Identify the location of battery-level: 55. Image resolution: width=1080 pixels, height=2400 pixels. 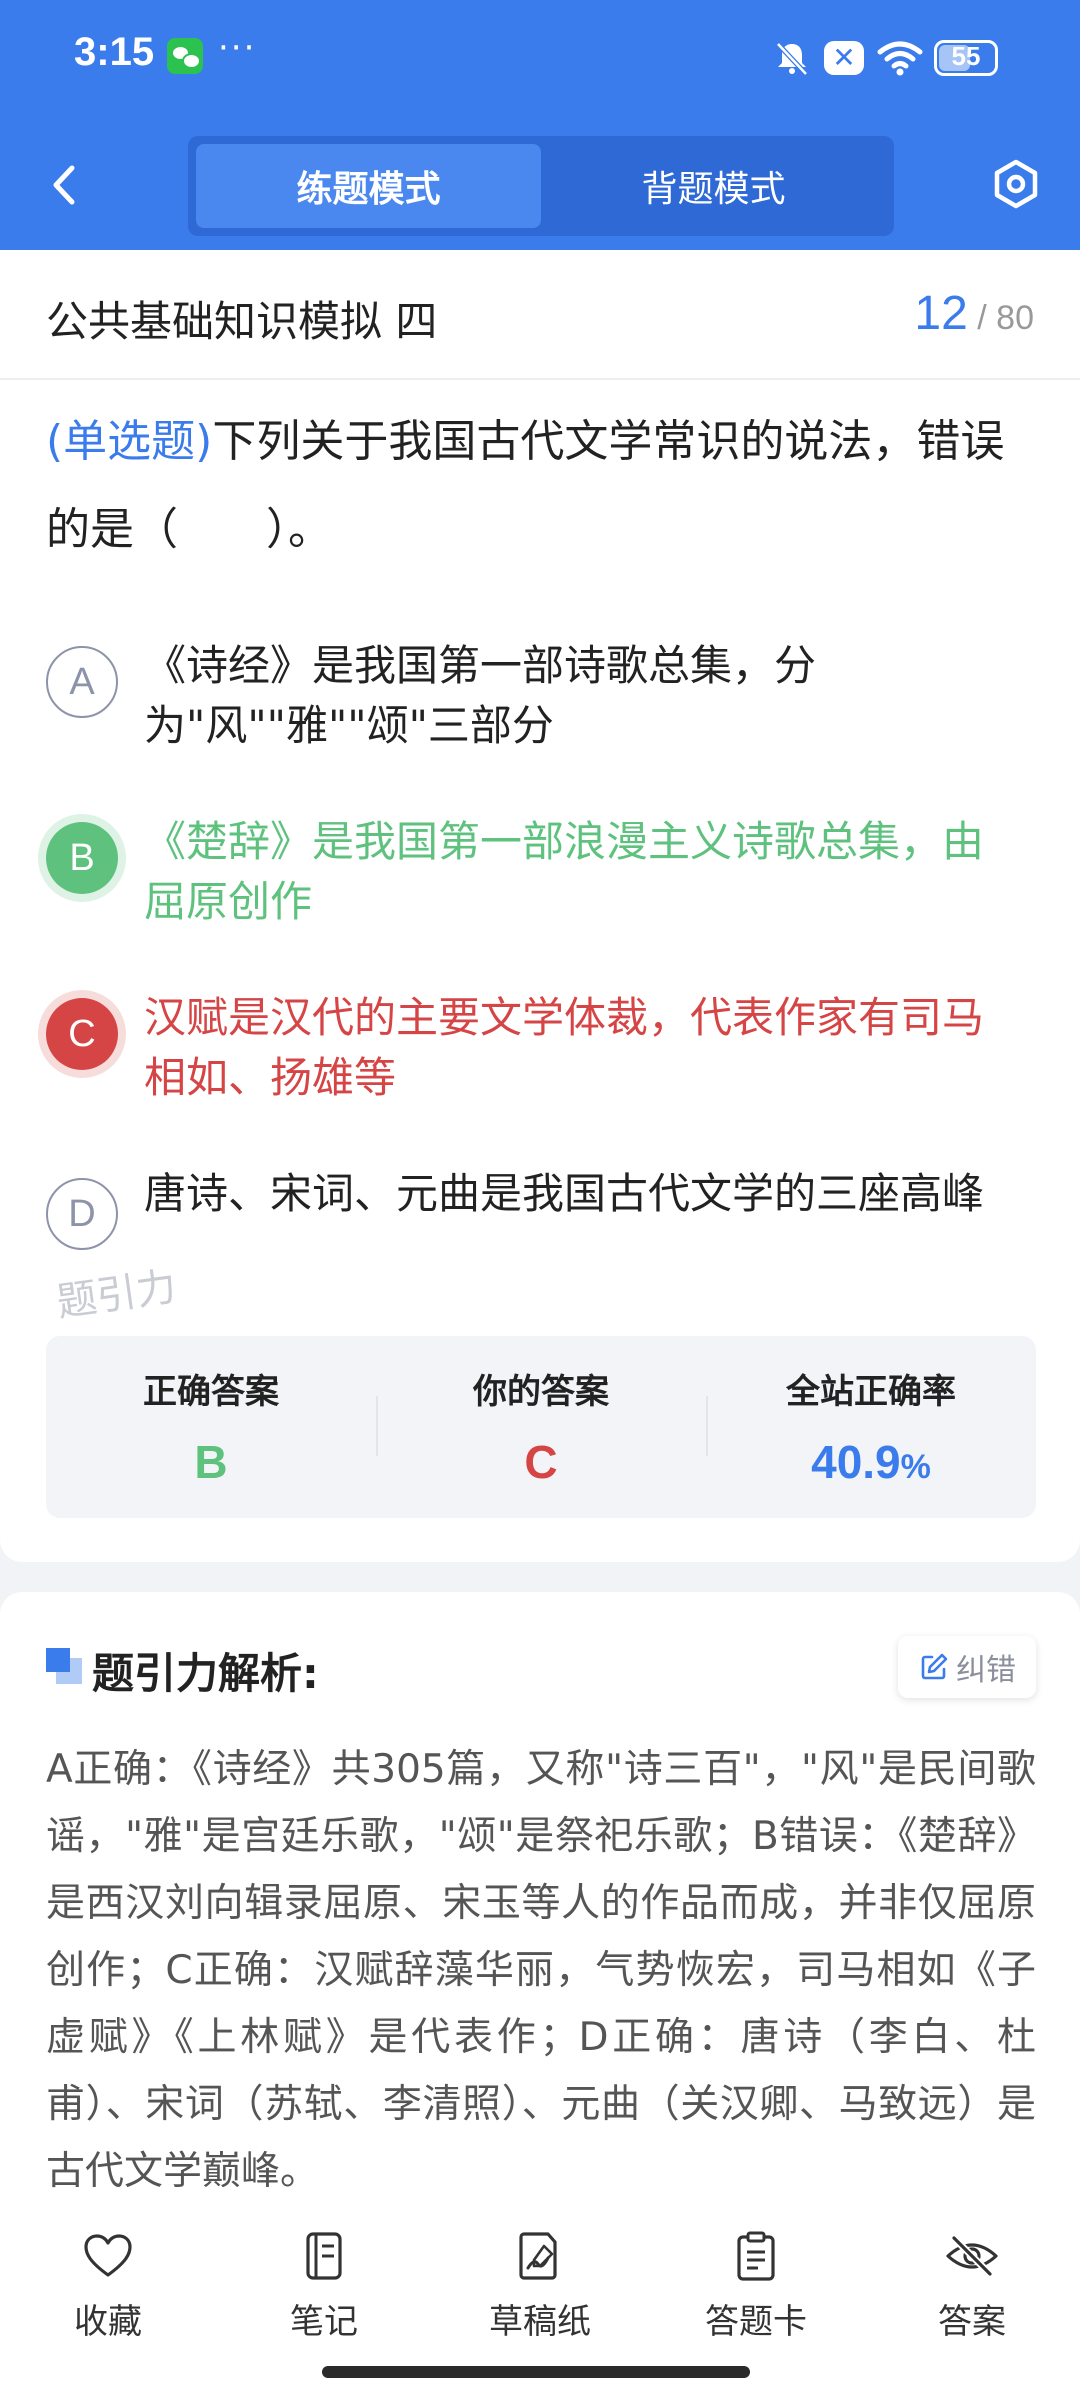
(966, 56).